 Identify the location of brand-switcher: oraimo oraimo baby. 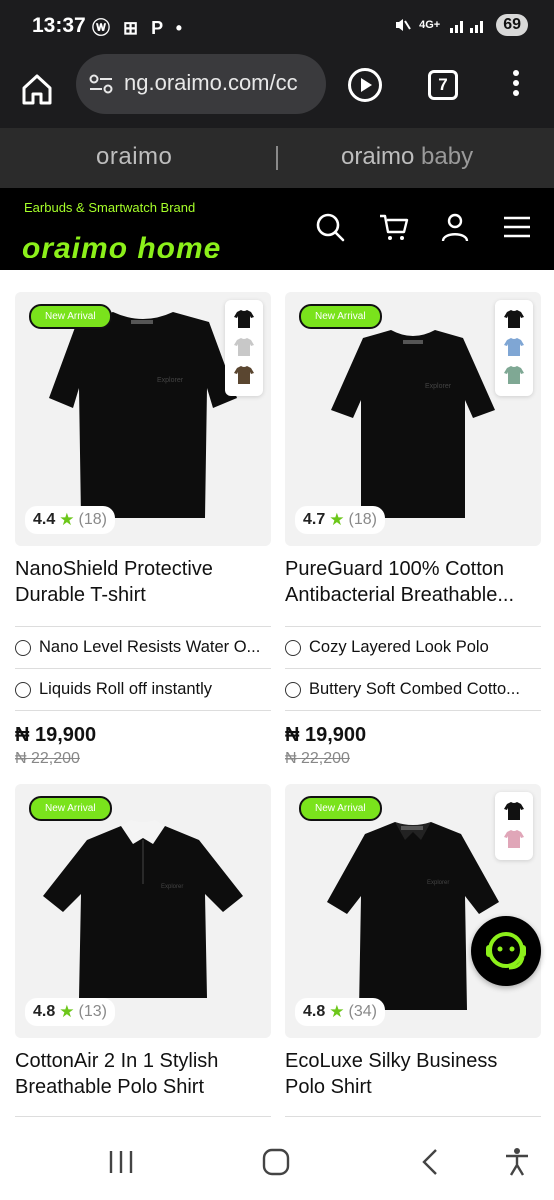
(277, 158).